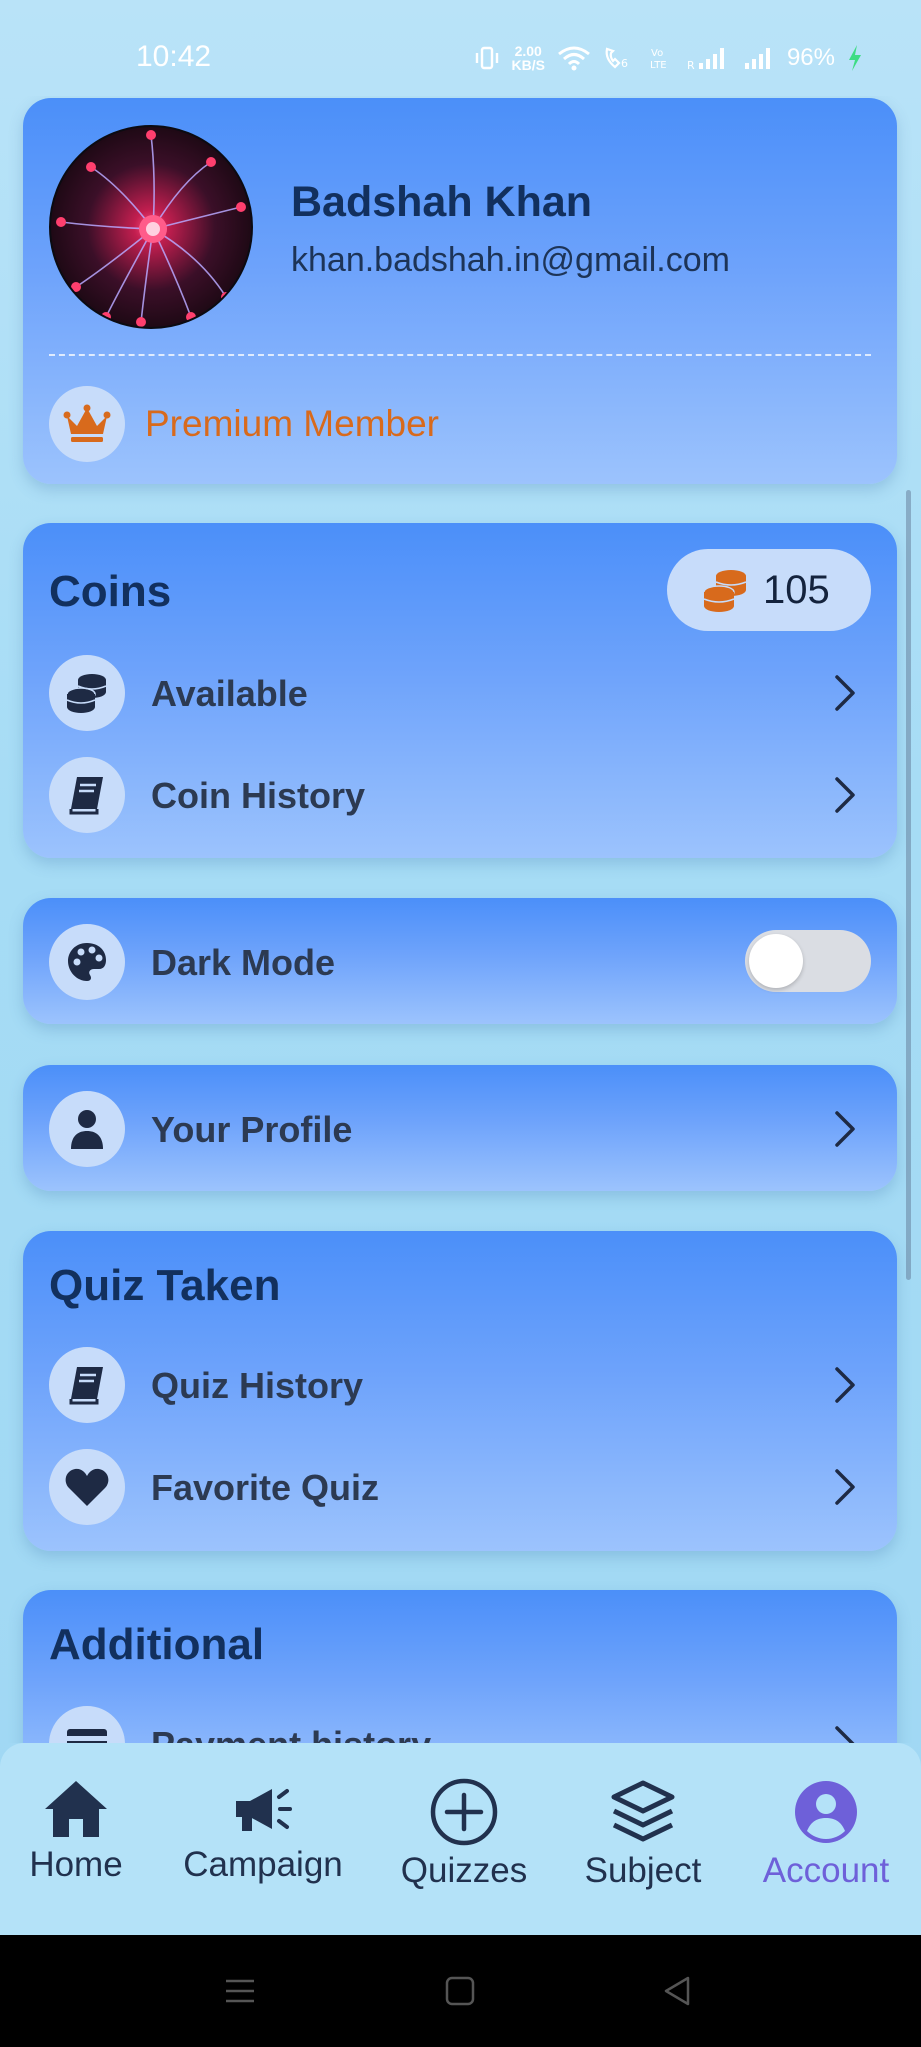 This screenshot has width=921, height=2047. Describe the element at coordinates (257, 1385) in the screenshot. I see `quiz-history-label: Quiz History` at that location.